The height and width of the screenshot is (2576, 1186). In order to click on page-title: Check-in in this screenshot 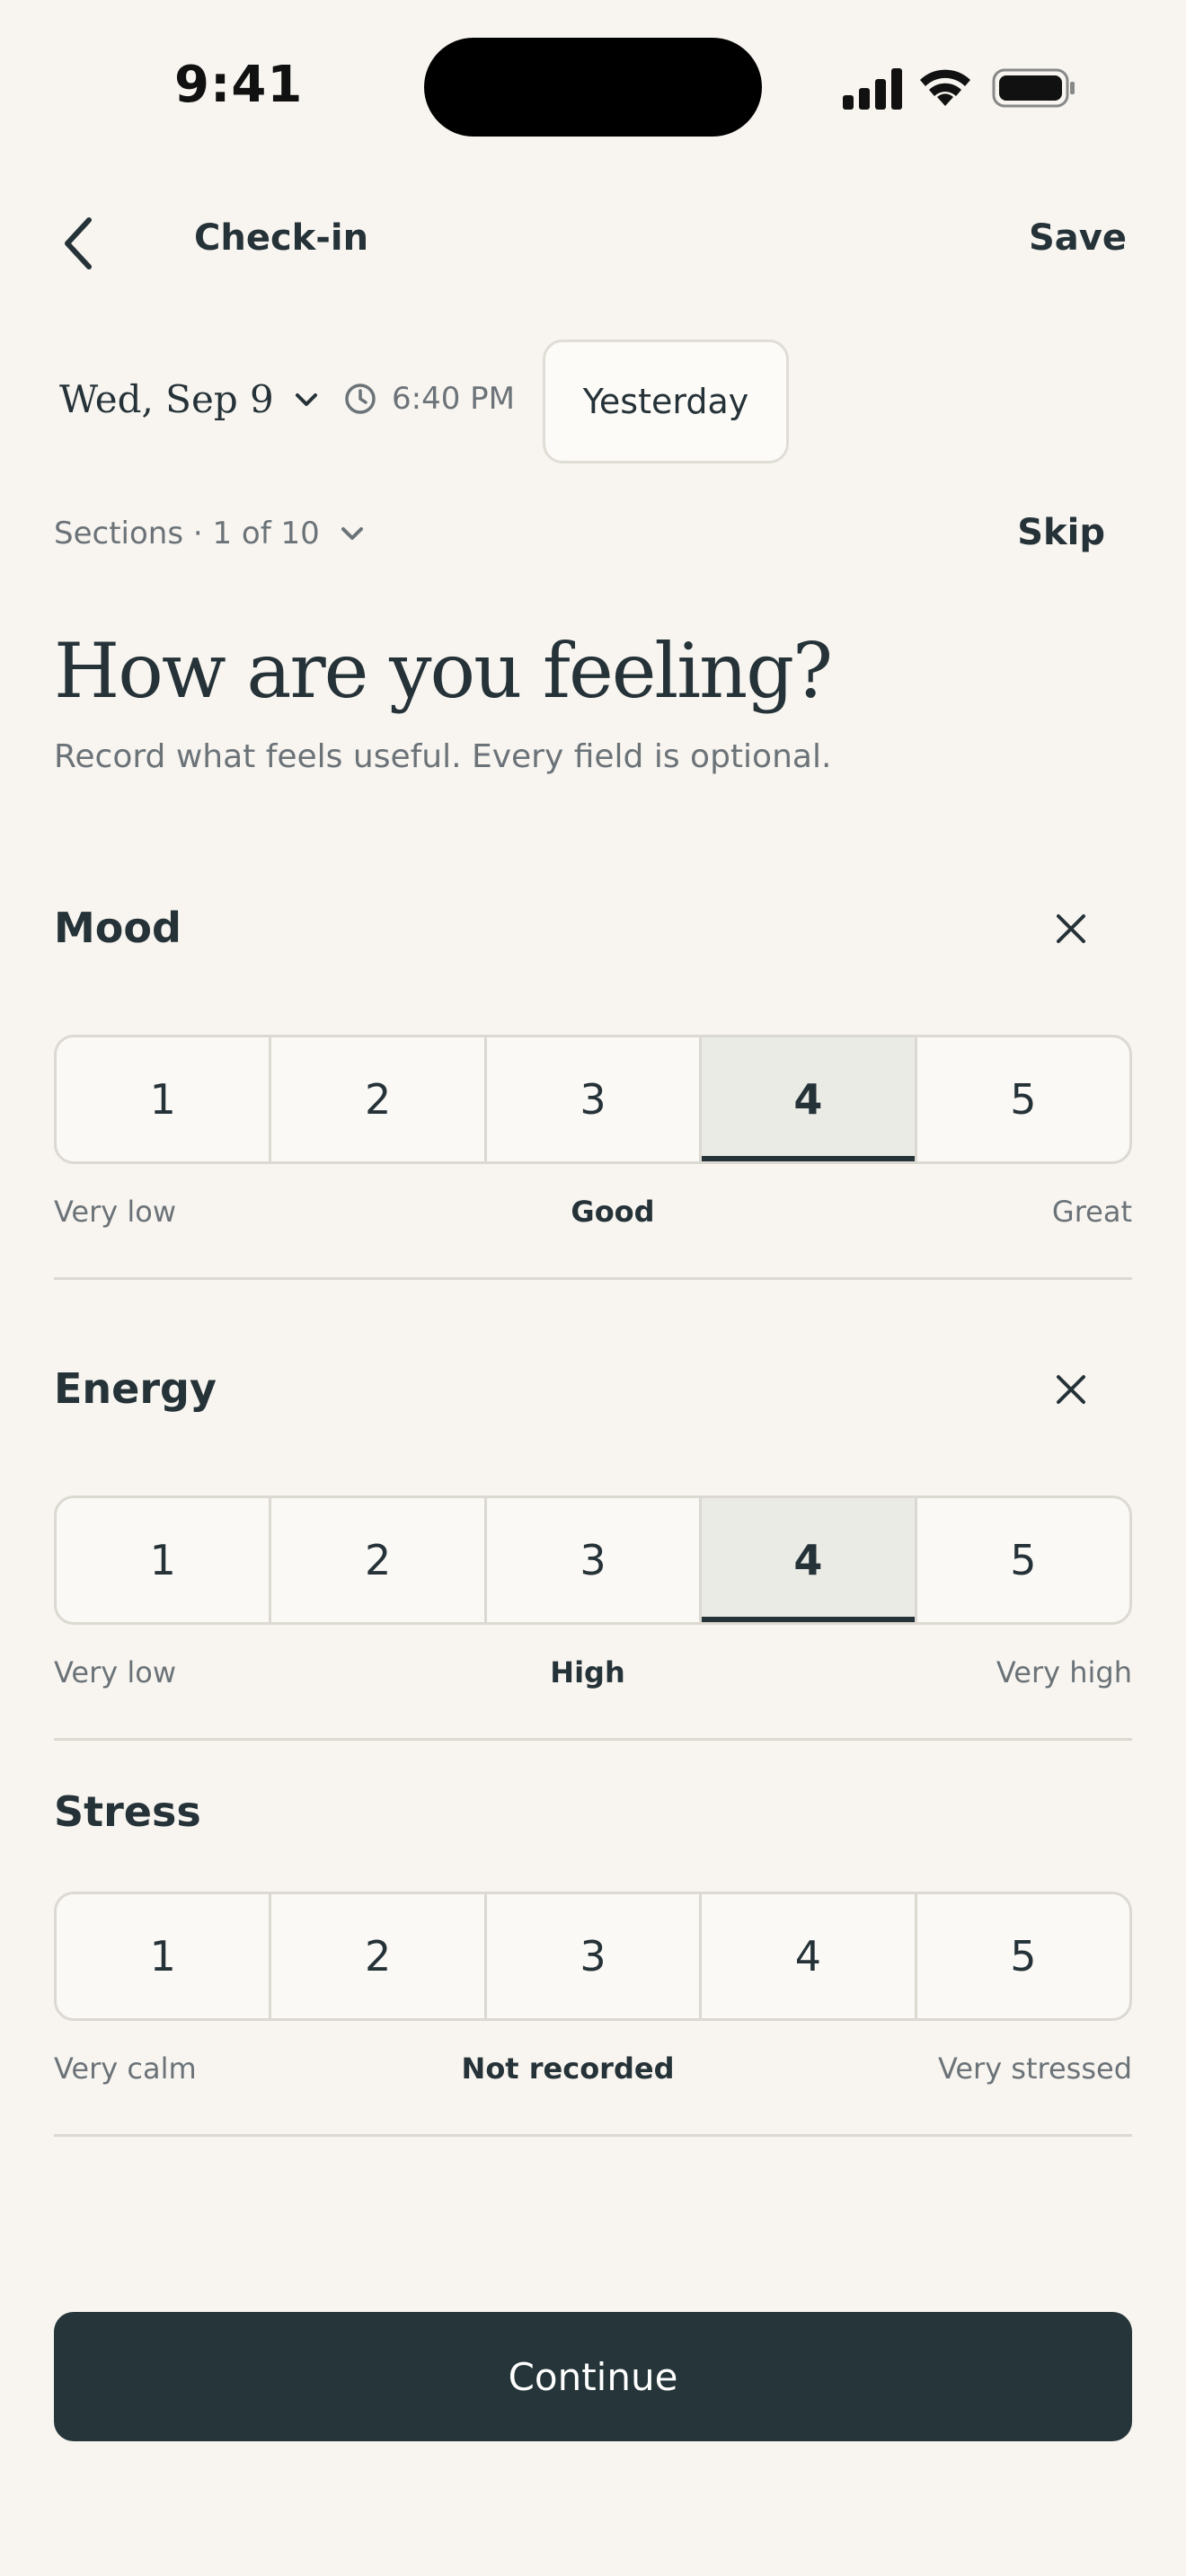, I will do `click(281, 238)`.